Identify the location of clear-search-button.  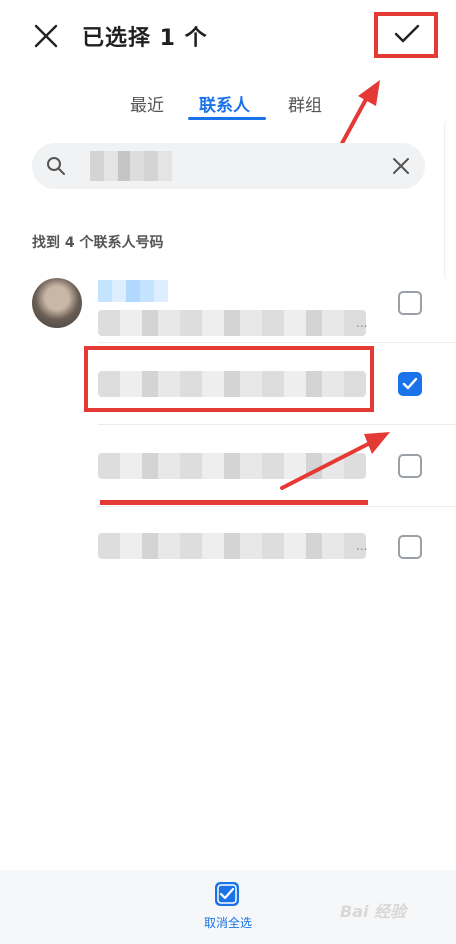
(401, 168).